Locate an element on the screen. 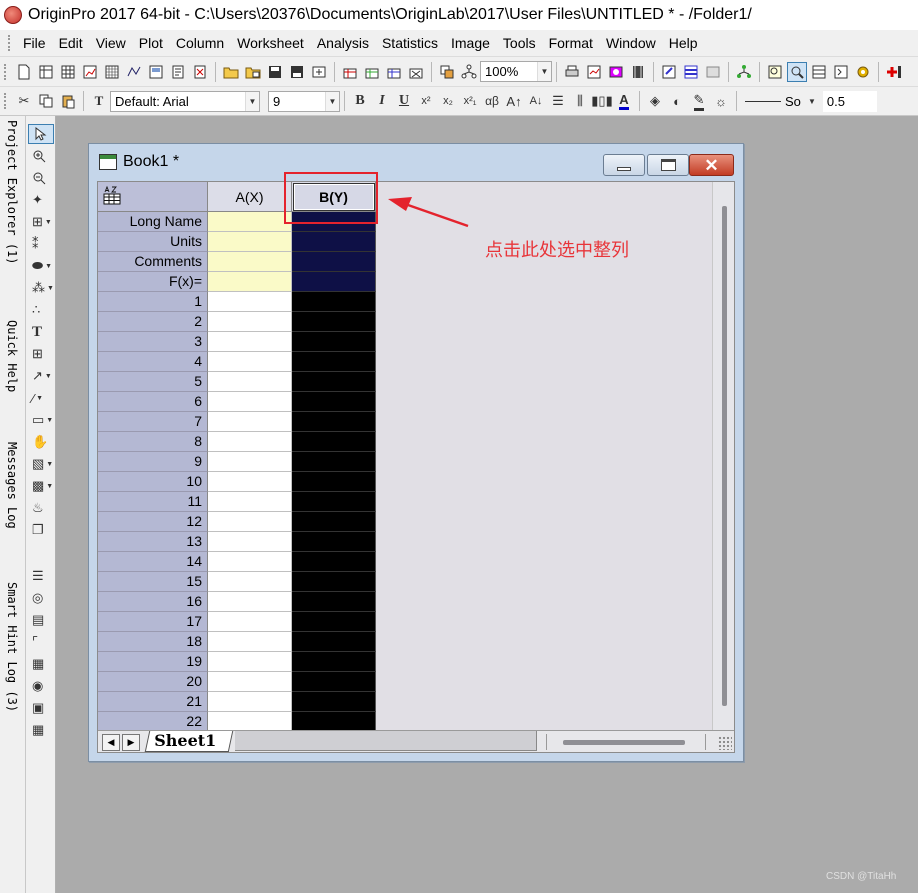 The image size is (918, 893). sheet-prev-button: ◀ is located at coordinates (111, 742).